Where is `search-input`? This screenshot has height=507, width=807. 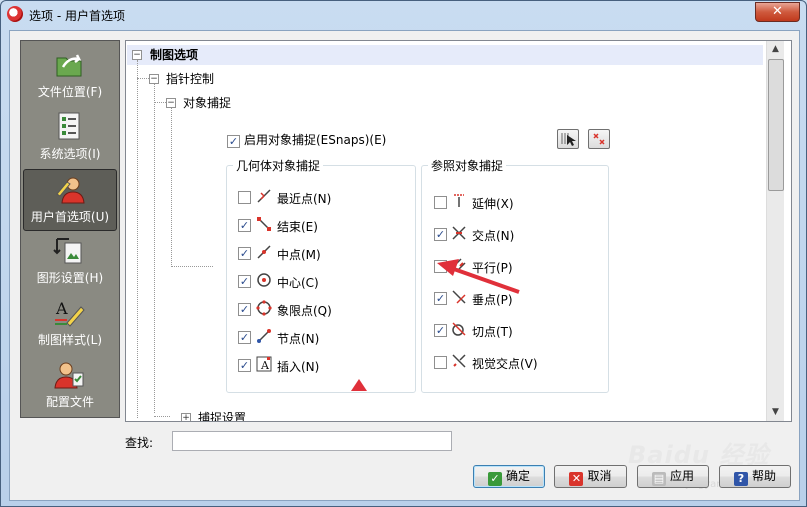
search-input is located at coordinates (312, 441).